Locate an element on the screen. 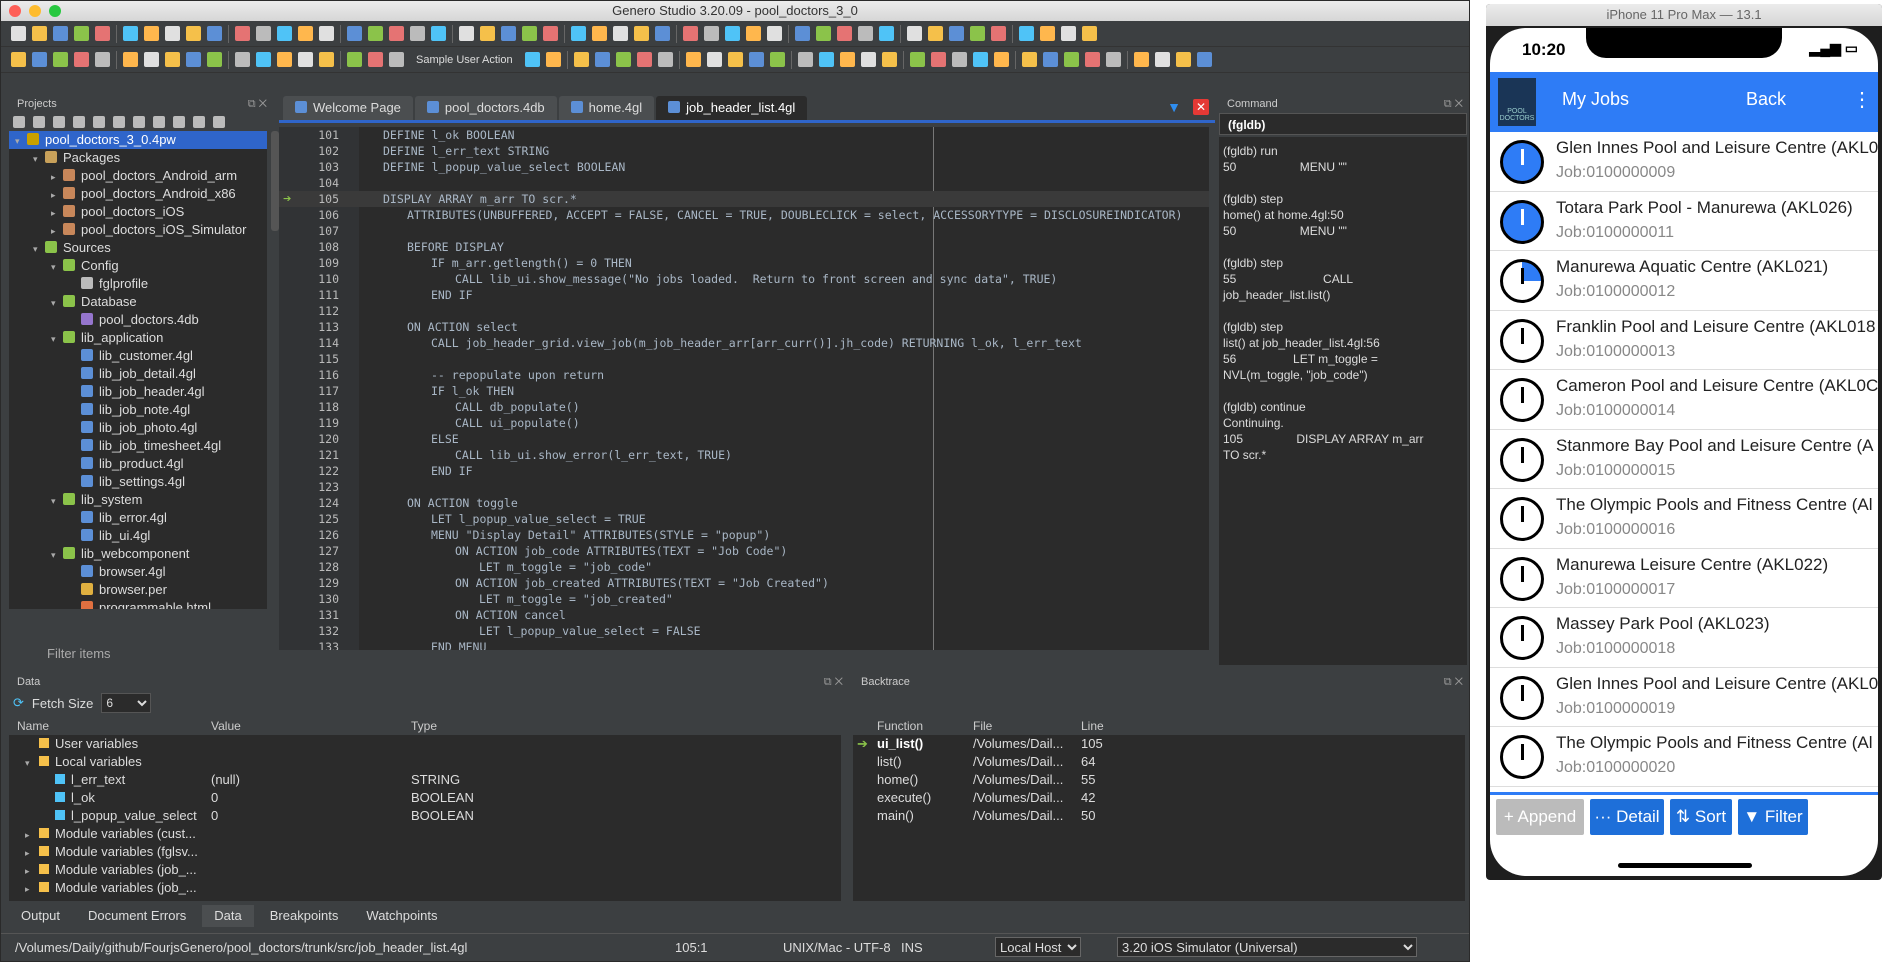 Image resolution: width=1885 pixels, height=962 pixels. tree-arrow-icon: ▾ is located at coordinates (39, 159).